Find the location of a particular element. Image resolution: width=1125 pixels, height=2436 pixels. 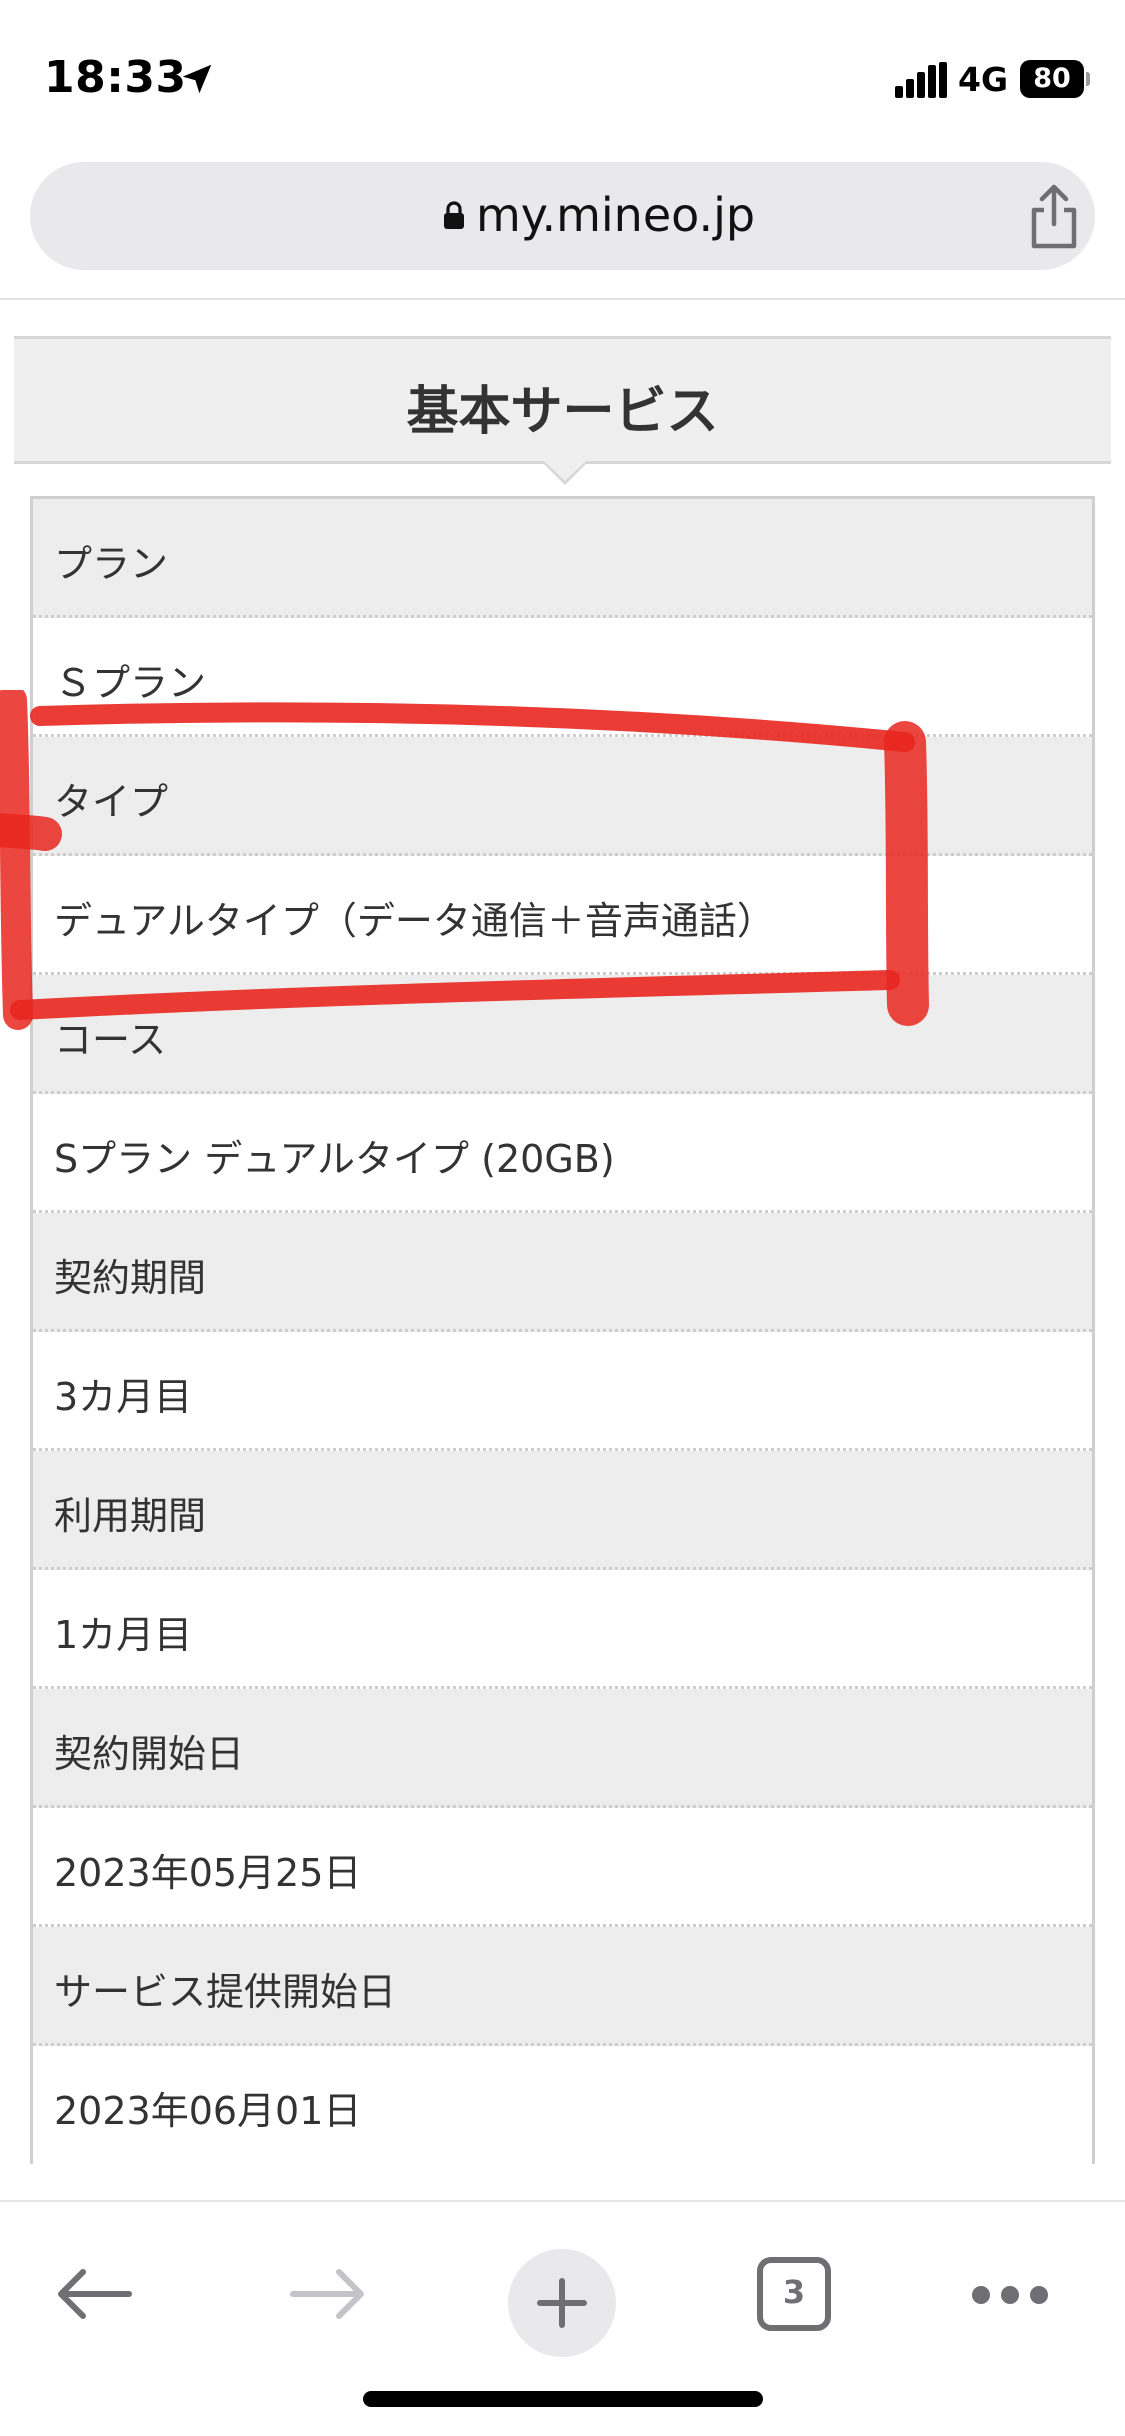

back-arrow-icon is located at coordinates (95, 2294).